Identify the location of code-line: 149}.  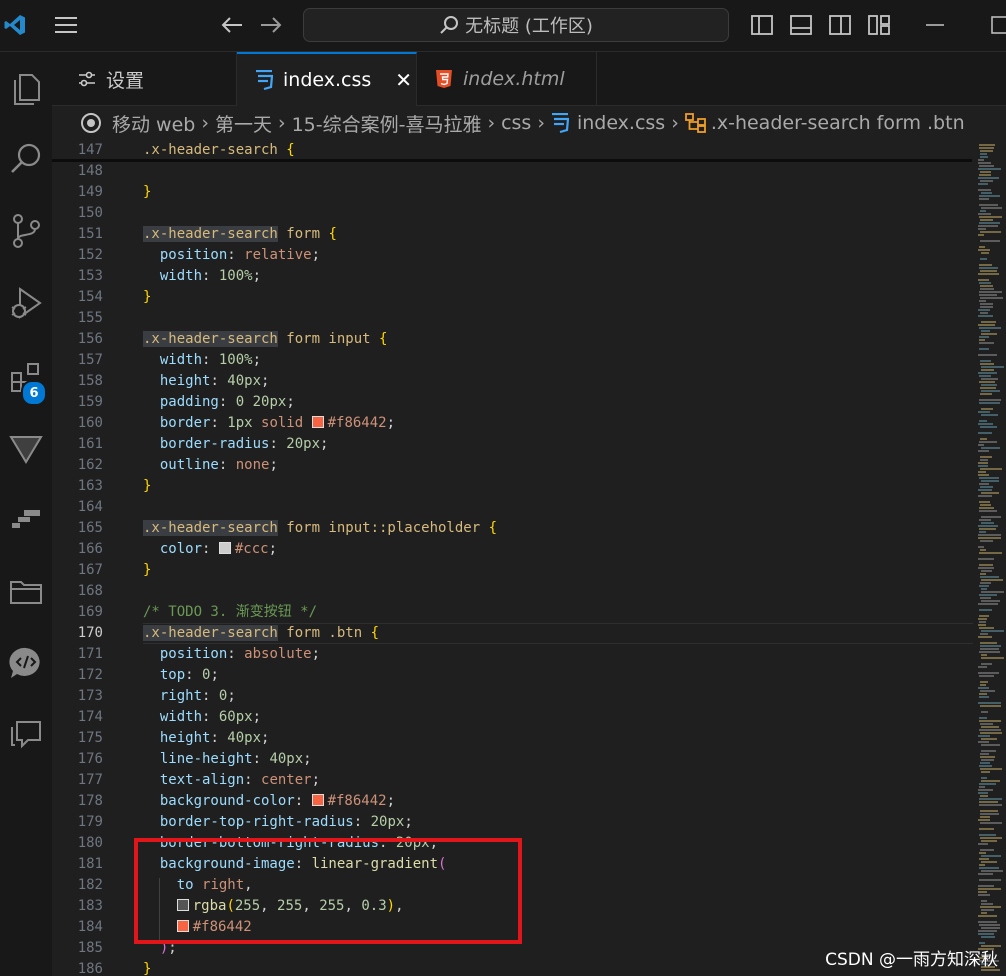
(512, 192).